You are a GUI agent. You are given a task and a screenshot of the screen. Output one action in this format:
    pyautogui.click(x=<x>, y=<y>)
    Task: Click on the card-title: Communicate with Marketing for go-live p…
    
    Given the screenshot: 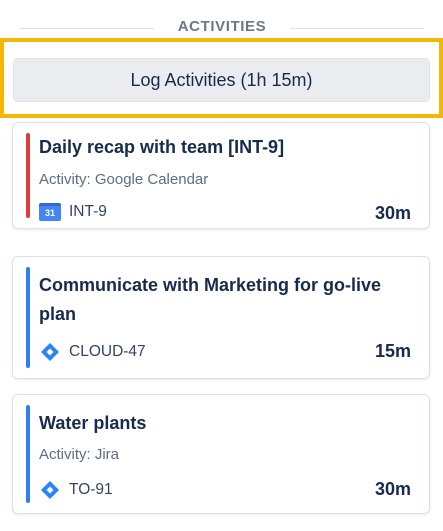 What is the action you would take?
    pyautogui.click(x=210, y=299)
    